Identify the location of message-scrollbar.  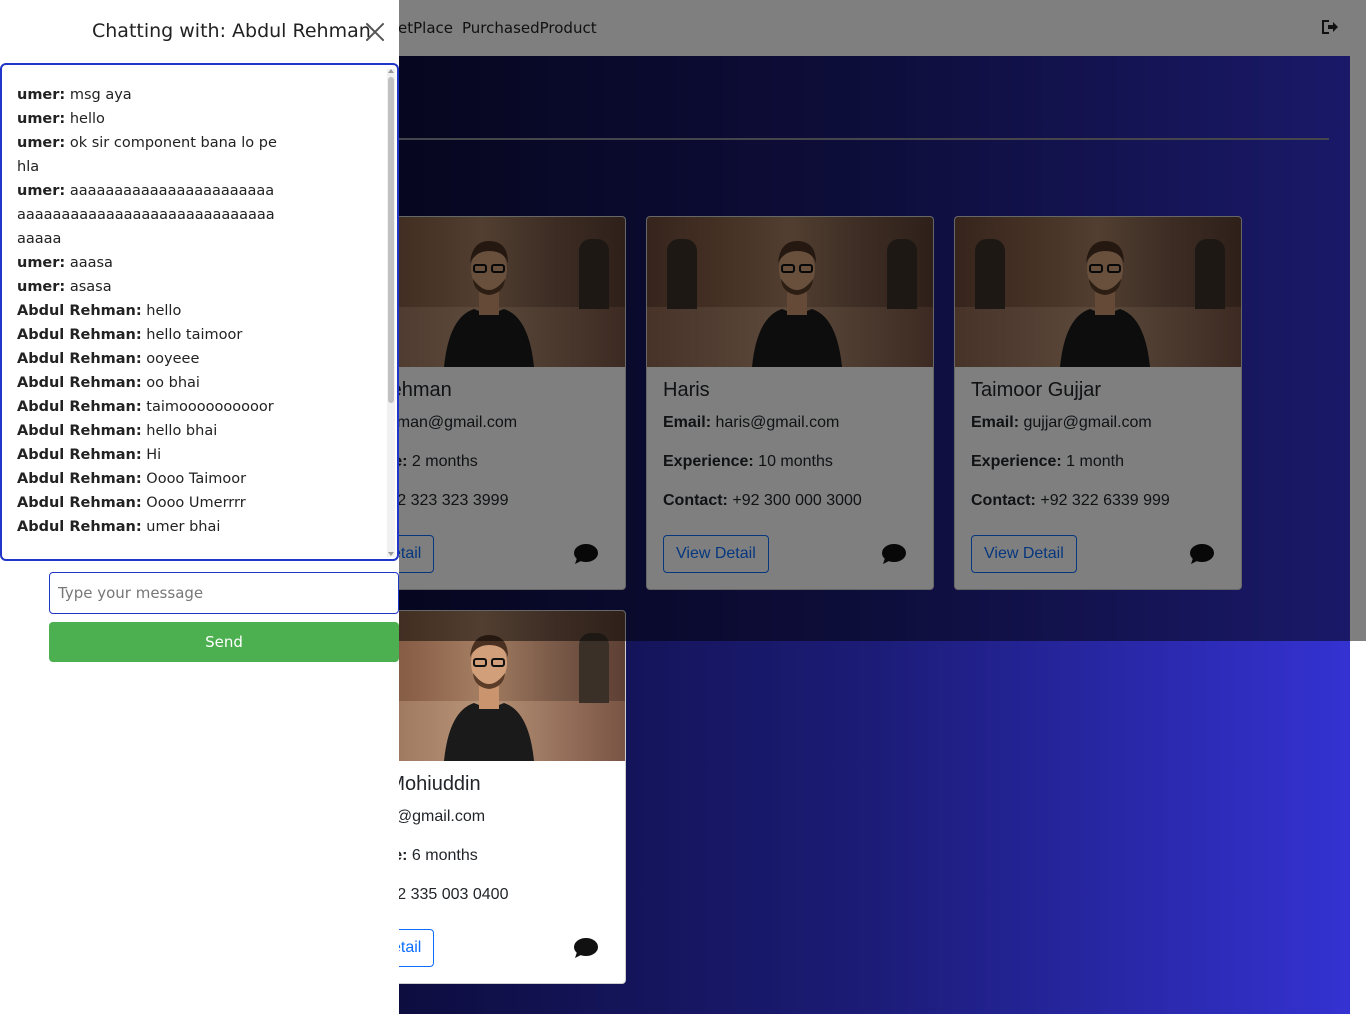
(391, 313).